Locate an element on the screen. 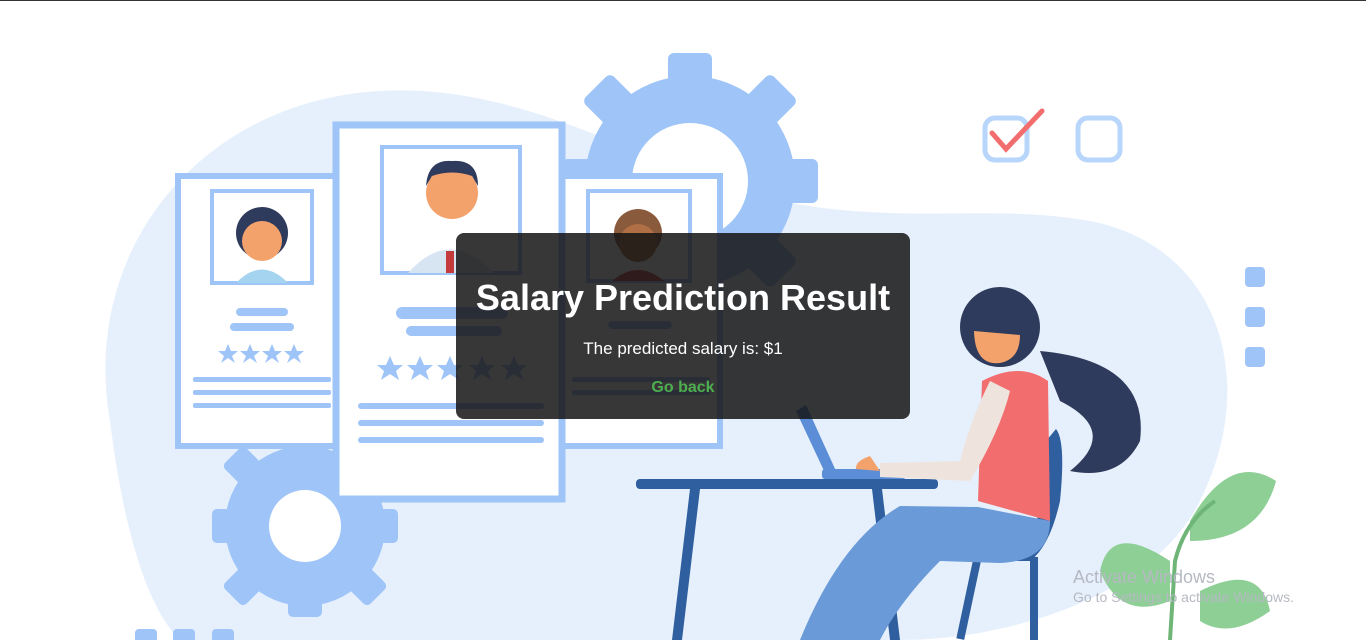 The image size is (1366, 640). result-title: Salary Prediction Result is located at coordinates (683, 297).